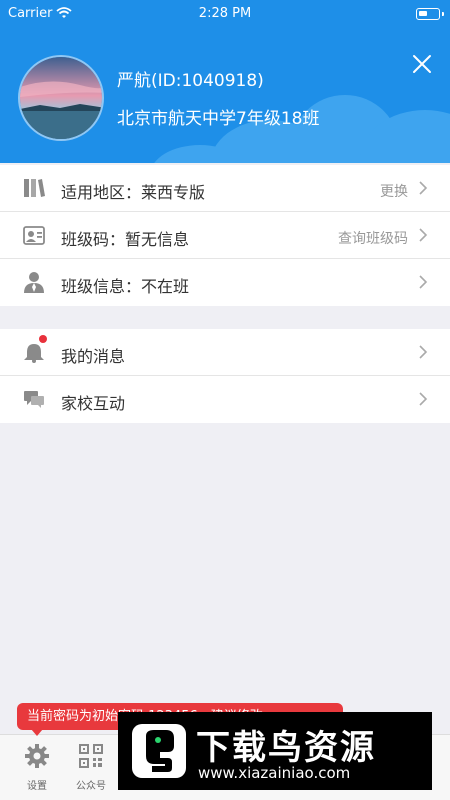  What do you see at coordinates (225, 188) in the screenshot?
I see `region-row: 适用地区：莱西专版 更换` at bounding box center [225, 188].